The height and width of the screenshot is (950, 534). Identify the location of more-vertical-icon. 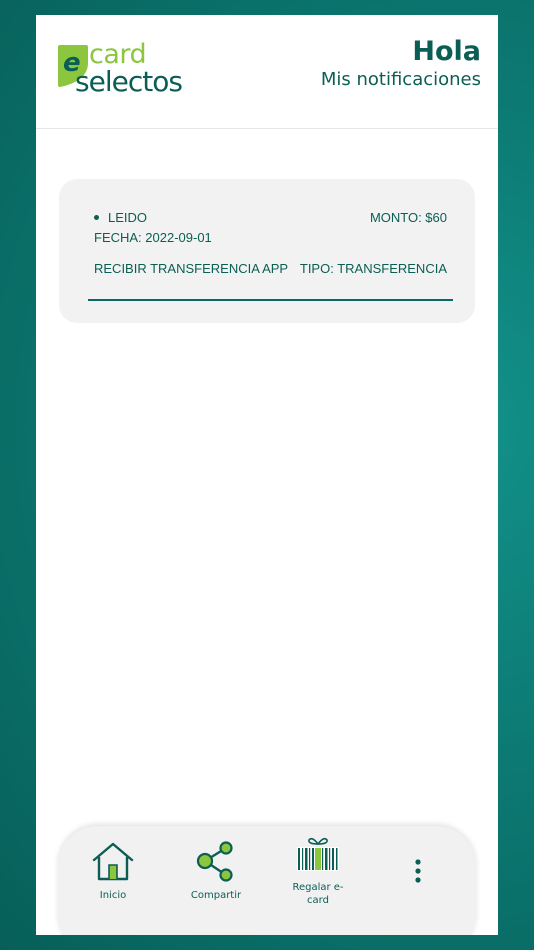
(418, 871).